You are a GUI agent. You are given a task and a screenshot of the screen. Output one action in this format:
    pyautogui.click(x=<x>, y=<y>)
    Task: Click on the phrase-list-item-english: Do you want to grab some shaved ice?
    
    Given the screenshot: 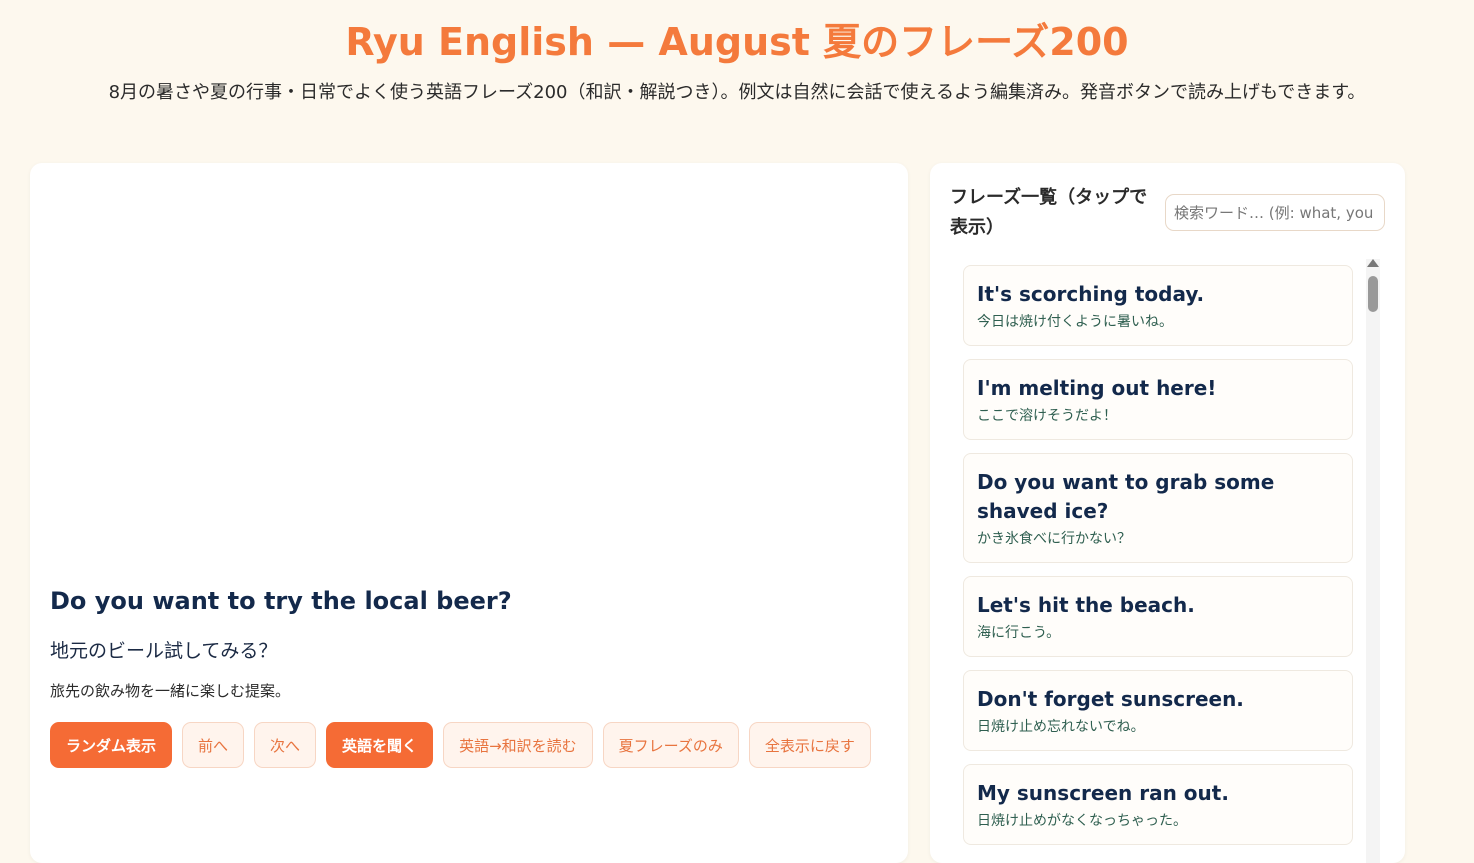 What is the action you would take?
    pyautogui.click(x=1126, y=496)
    